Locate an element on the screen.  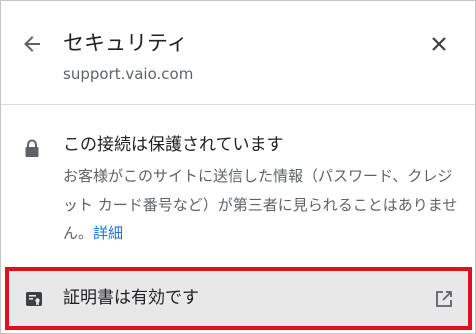
description-line: お客様がこのサイトに送信した情報（パスワード、クレジ is located at coordinates (258, 176).